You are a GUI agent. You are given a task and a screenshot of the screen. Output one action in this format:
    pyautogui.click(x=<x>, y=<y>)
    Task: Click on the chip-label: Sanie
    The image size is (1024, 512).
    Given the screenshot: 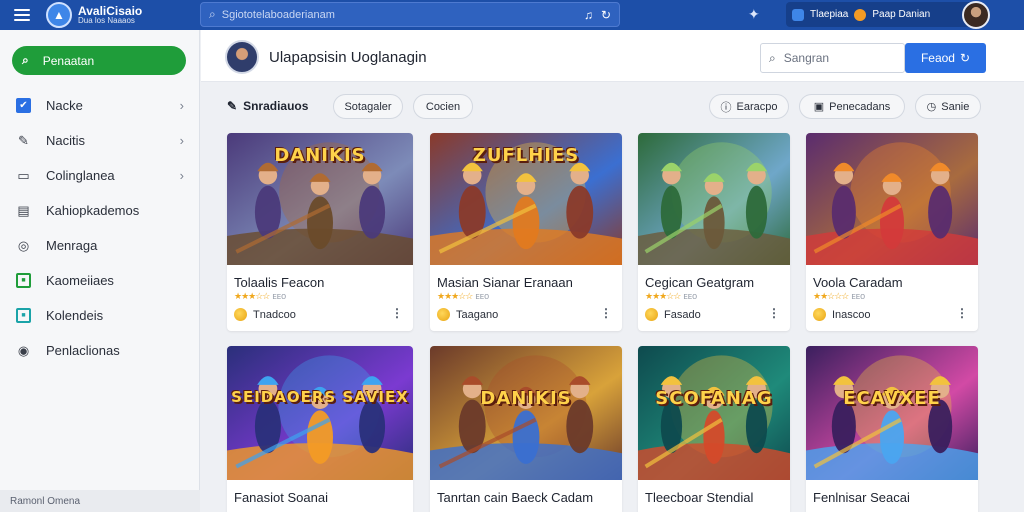 What is the action you would take?
    pyautogui.click(x=955, y=106)
    